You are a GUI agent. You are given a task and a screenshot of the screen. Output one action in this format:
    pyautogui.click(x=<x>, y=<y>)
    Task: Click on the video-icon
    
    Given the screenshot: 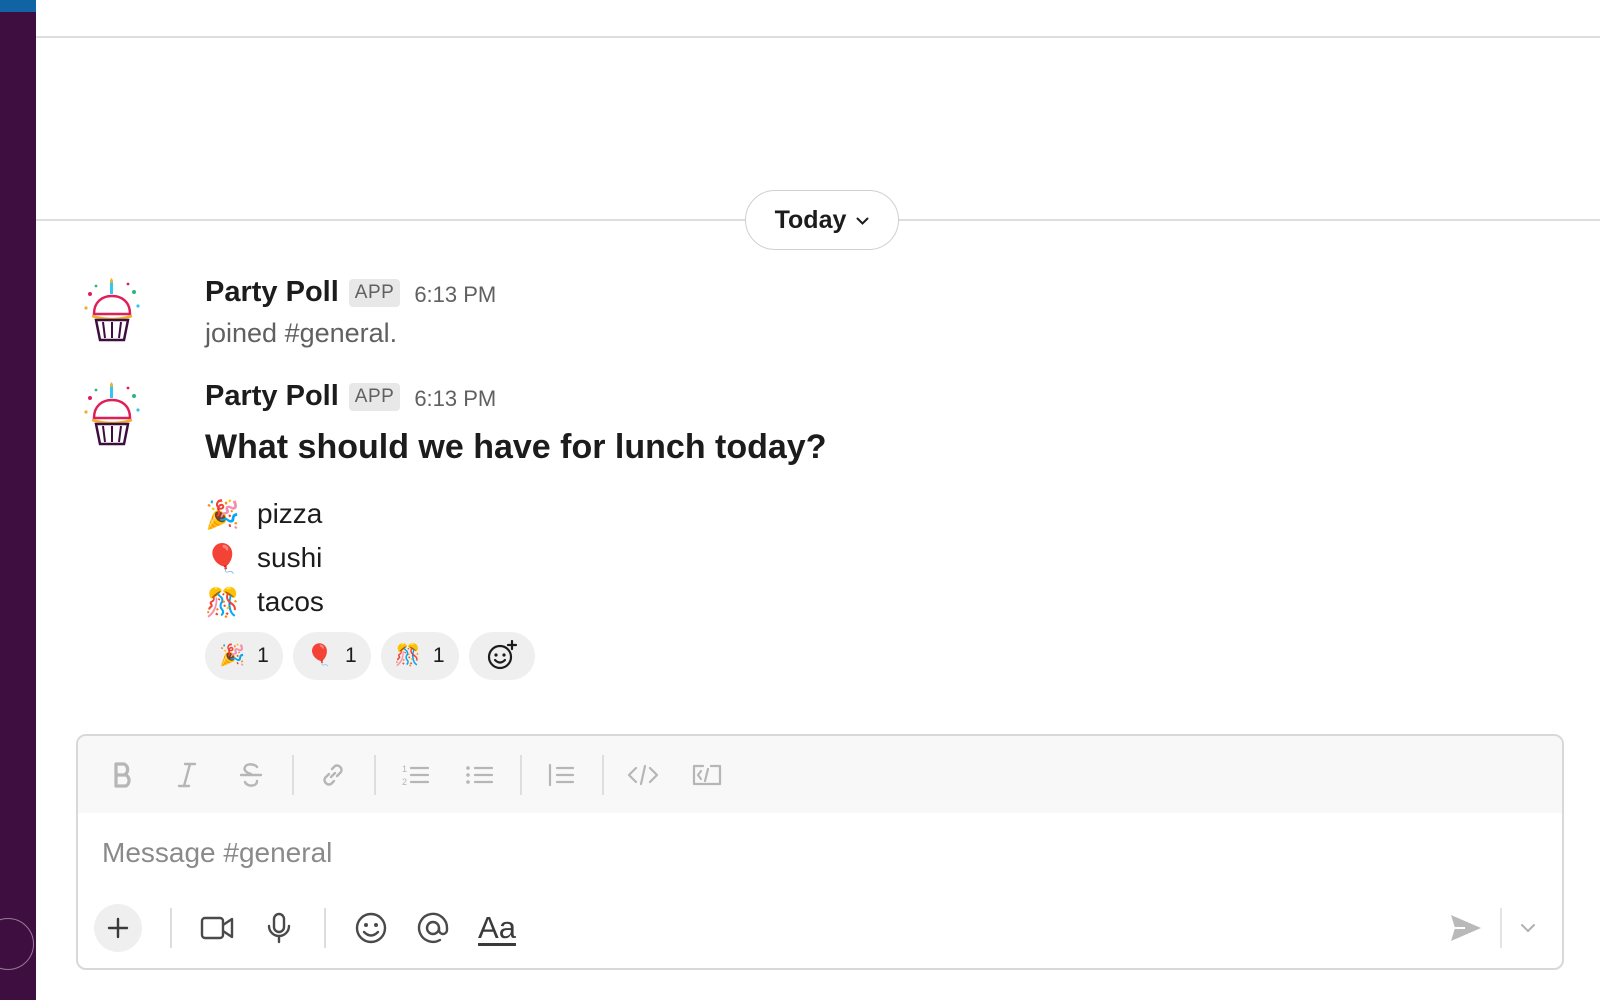 What is the action you would take?
    pyautogui.click(x=217, y=928)
    